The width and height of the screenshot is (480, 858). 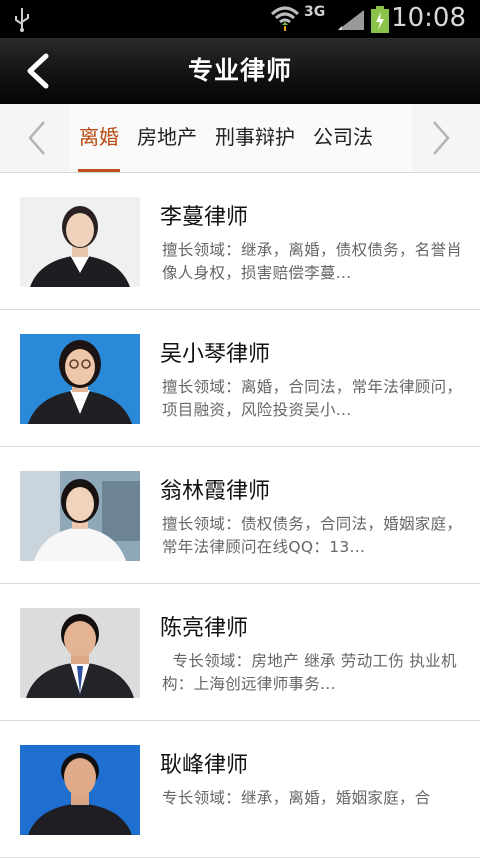 I want to click on tab-real-estate: 房地产, so click(x=167, y=138).